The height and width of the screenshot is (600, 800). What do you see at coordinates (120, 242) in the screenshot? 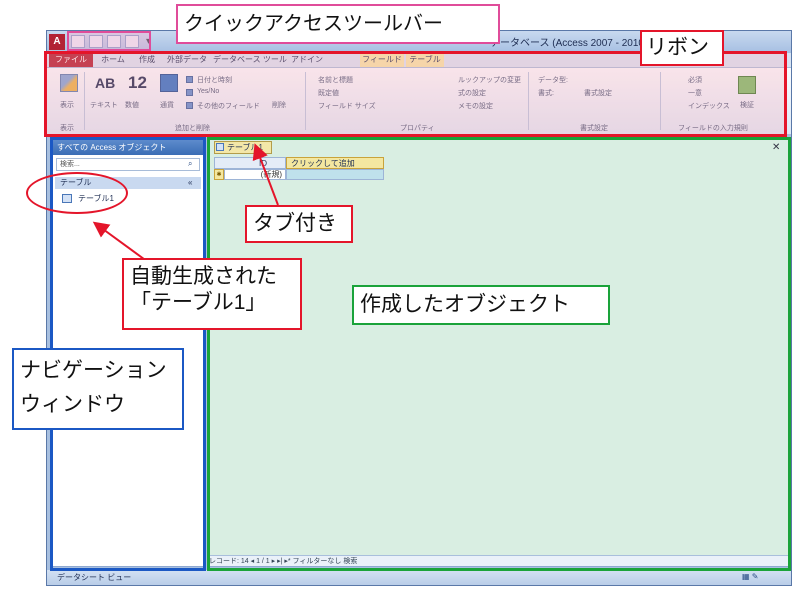
I see `arrow-to-table1` at bounding box center [120, 242].